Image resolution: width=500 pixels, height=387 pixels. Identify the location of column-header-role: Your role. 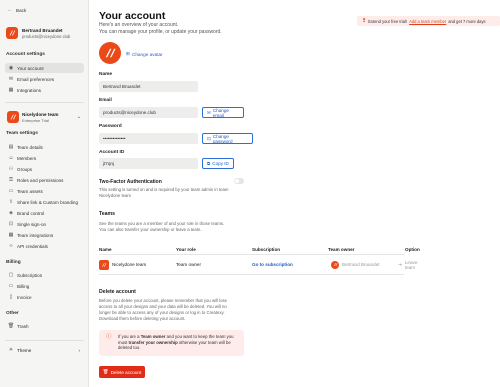
(186, 249).